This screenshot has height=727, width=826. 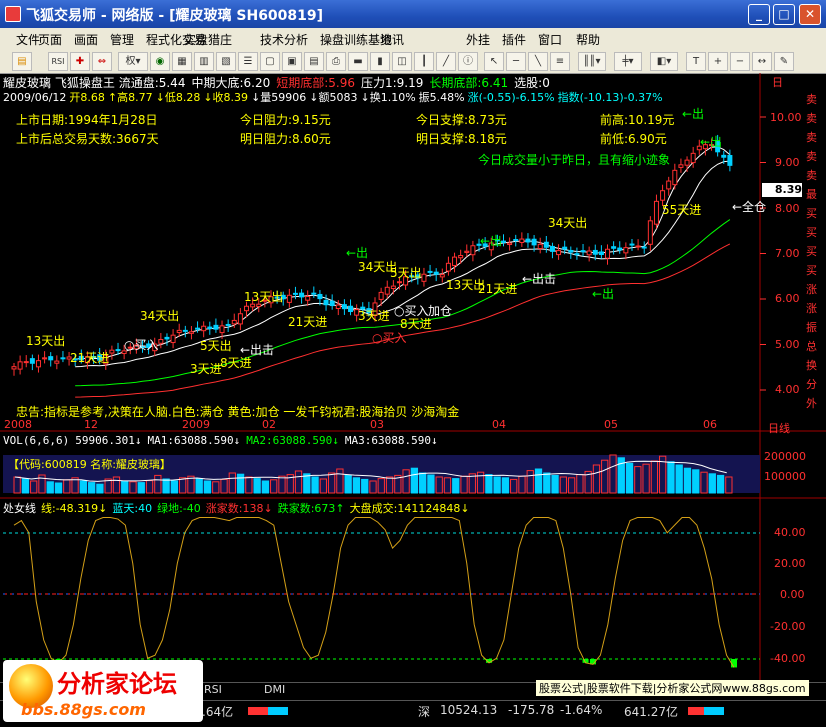 I want to click on minimize-button: _, so click(x=759, y=14).